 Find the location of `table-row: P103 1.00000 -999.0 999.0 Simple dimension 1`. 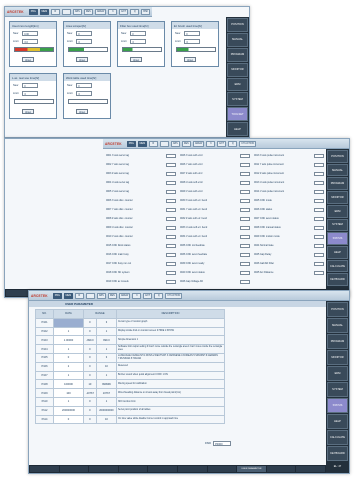

table-row: P103 1.00000 -999.0 999.0 Simple dimension 1 is located at coordinates (130, 340).